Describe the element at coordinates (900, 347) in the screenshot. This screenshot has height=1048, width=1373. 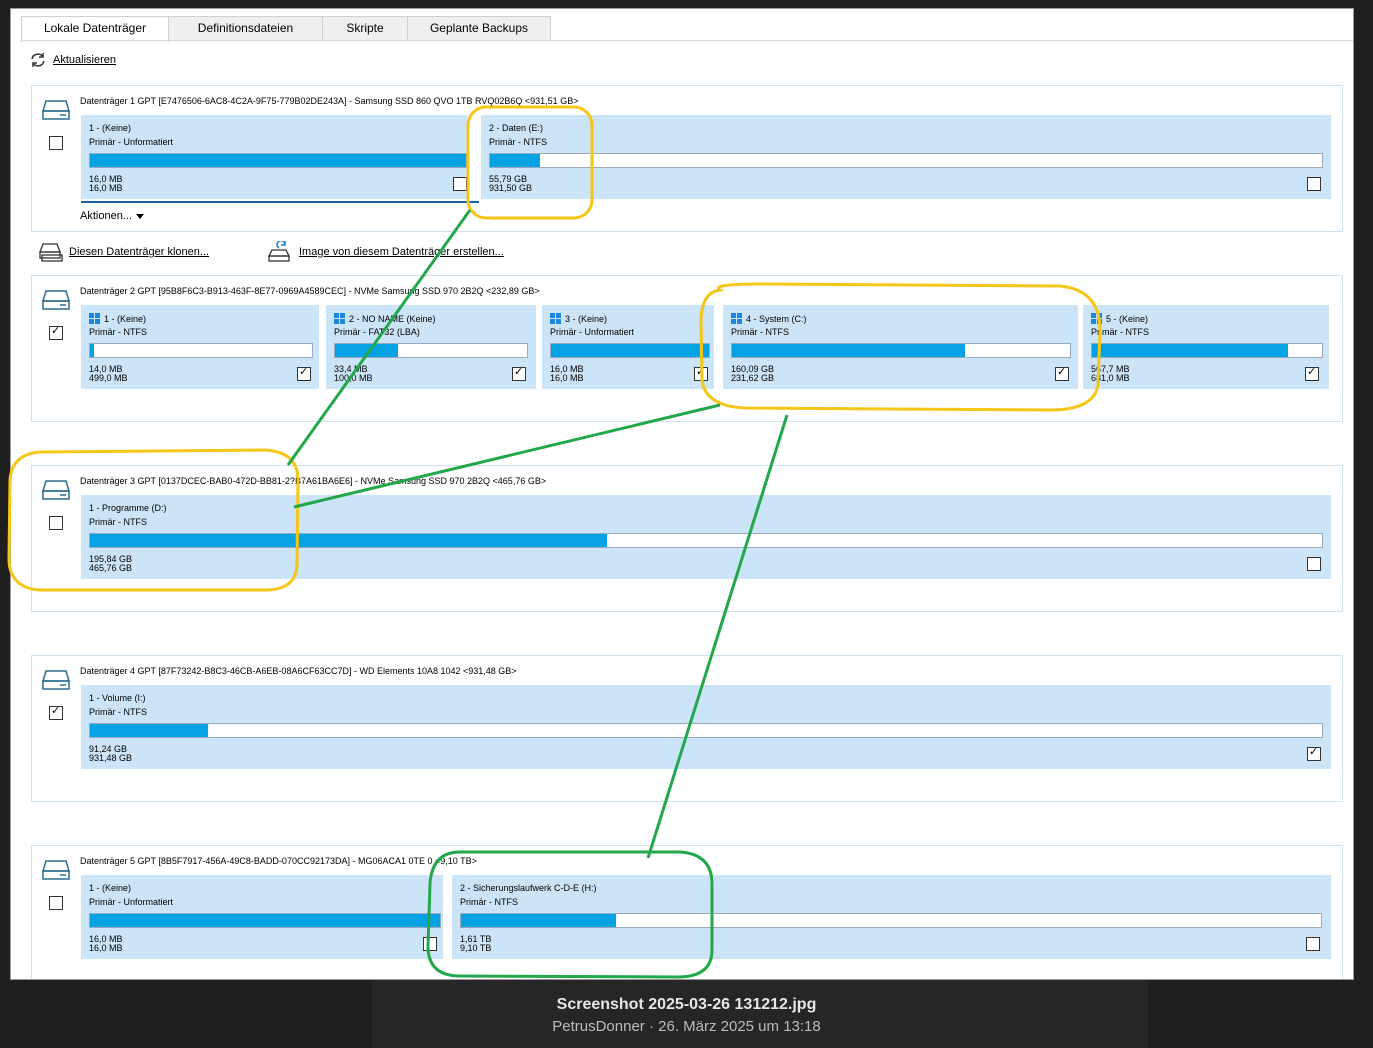
I see `highlight-system-c` at that location.